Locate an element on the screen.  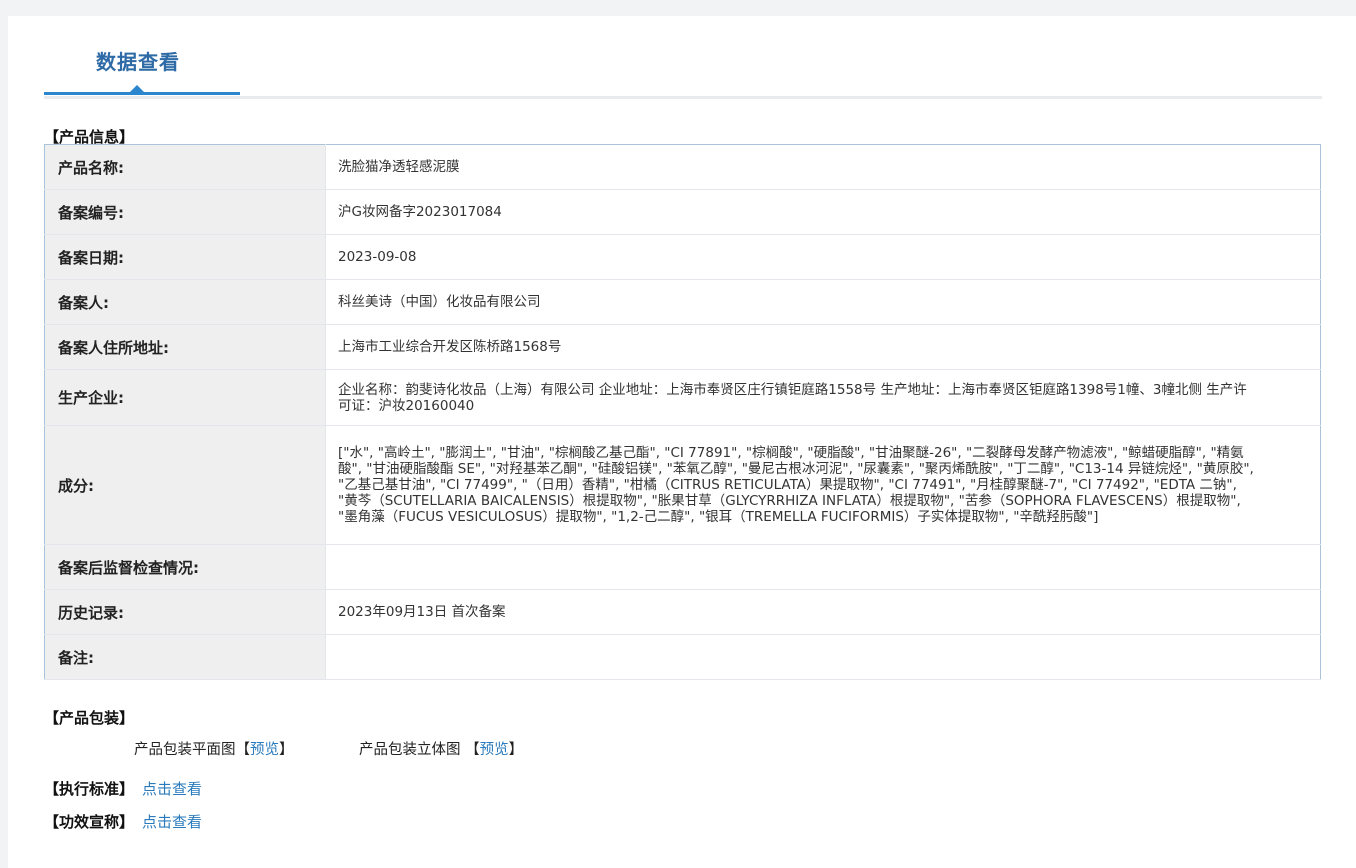
row-label: 产品名称: is located at coordinates (185, 167).